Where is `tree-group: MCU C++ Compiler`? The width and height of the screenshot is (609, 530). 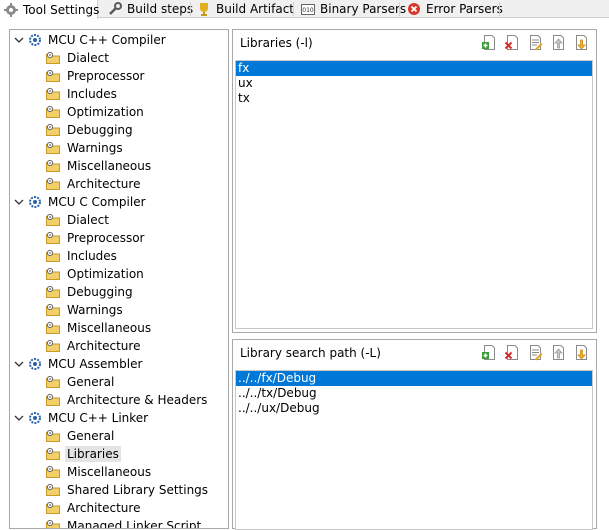 tree-group: MCU C++ Compiler is located at coordinates (91, 40).